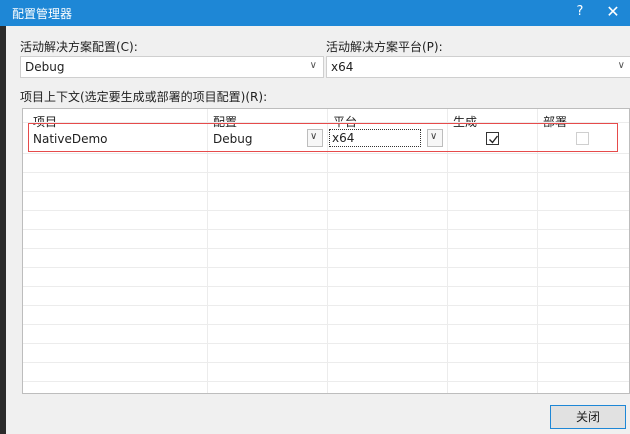 The width and height of the screenshot is (630, 434). I want to click on table-row, so click(323, 137).